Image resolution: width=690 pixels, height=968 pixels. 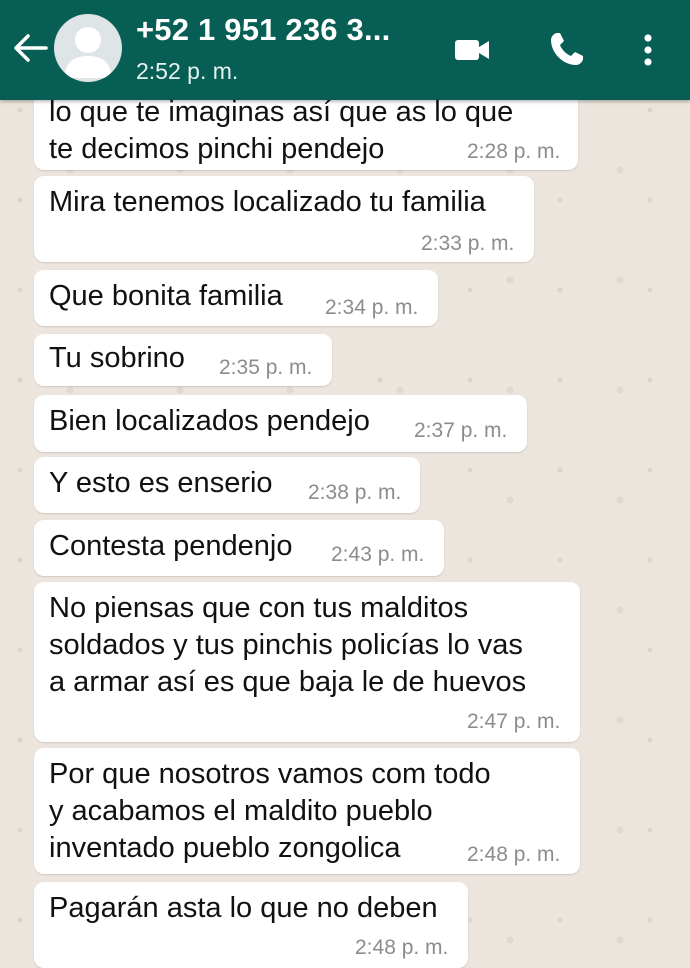 I want to click on message-bubble: Bien localizados pendejo 2:37 p. m., so click(x=280, y=423).